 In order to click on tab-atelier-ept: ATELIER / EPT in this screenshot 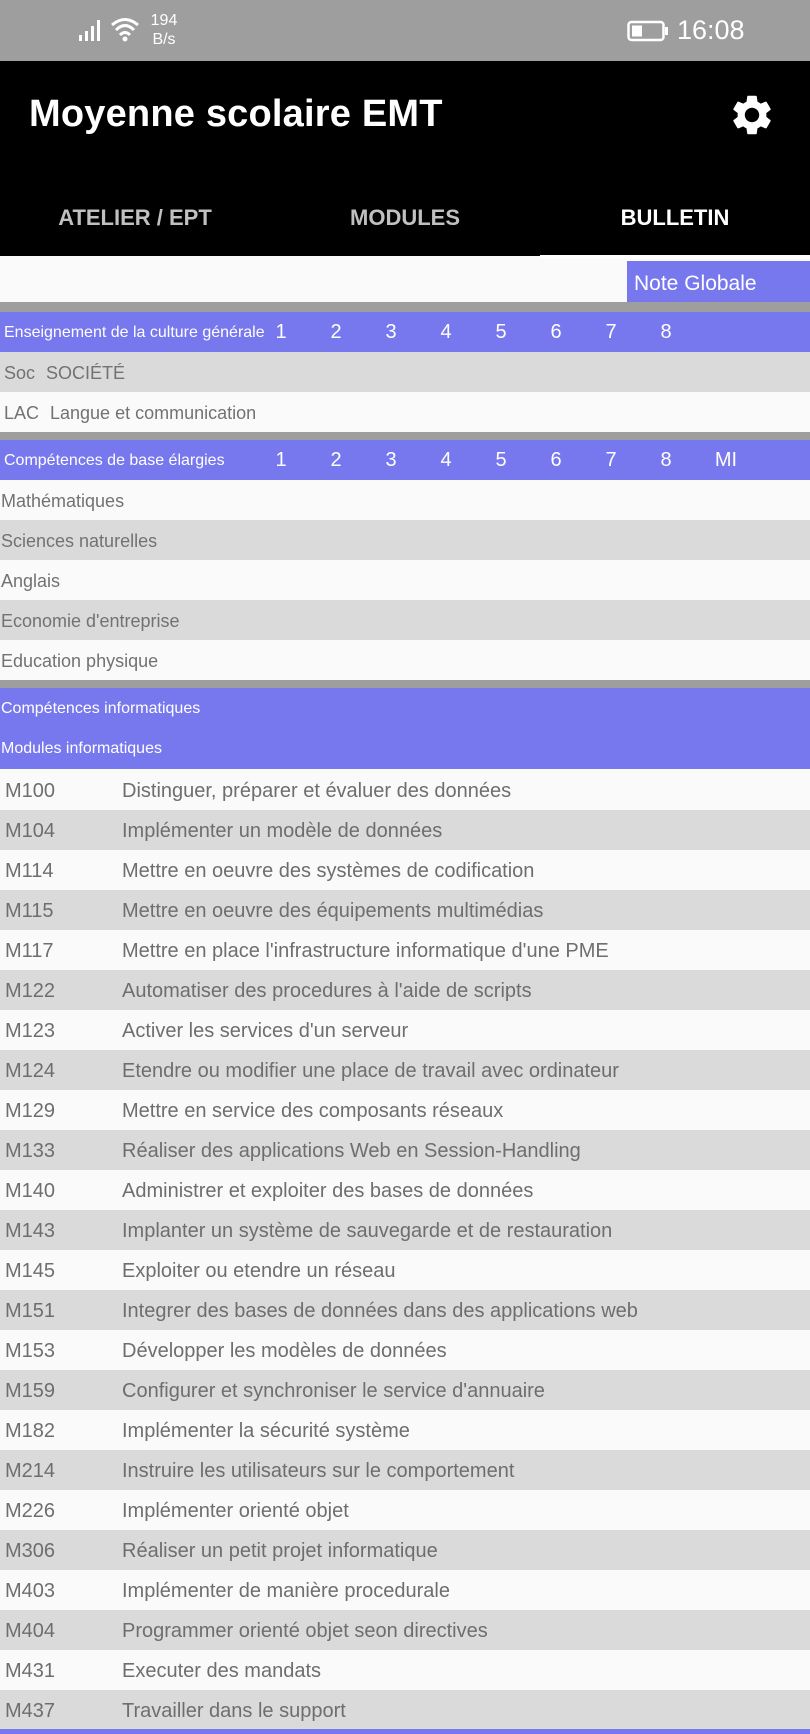, I will do `click(135, 220)`.